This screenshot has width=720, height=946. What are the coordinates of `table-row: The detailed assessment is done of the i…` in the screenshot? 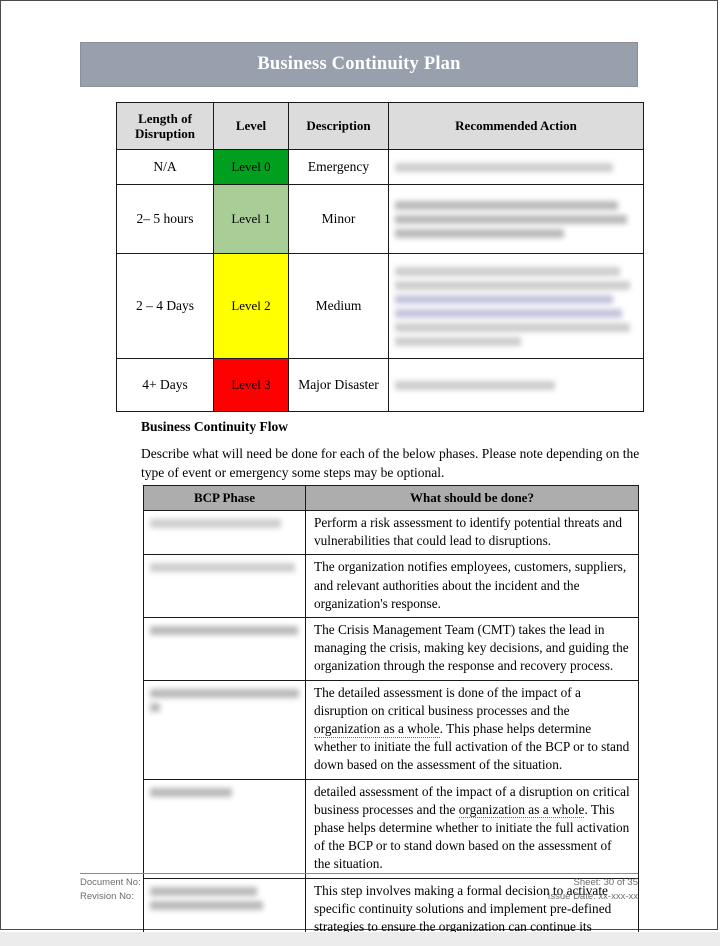 It's located at (391, 729).